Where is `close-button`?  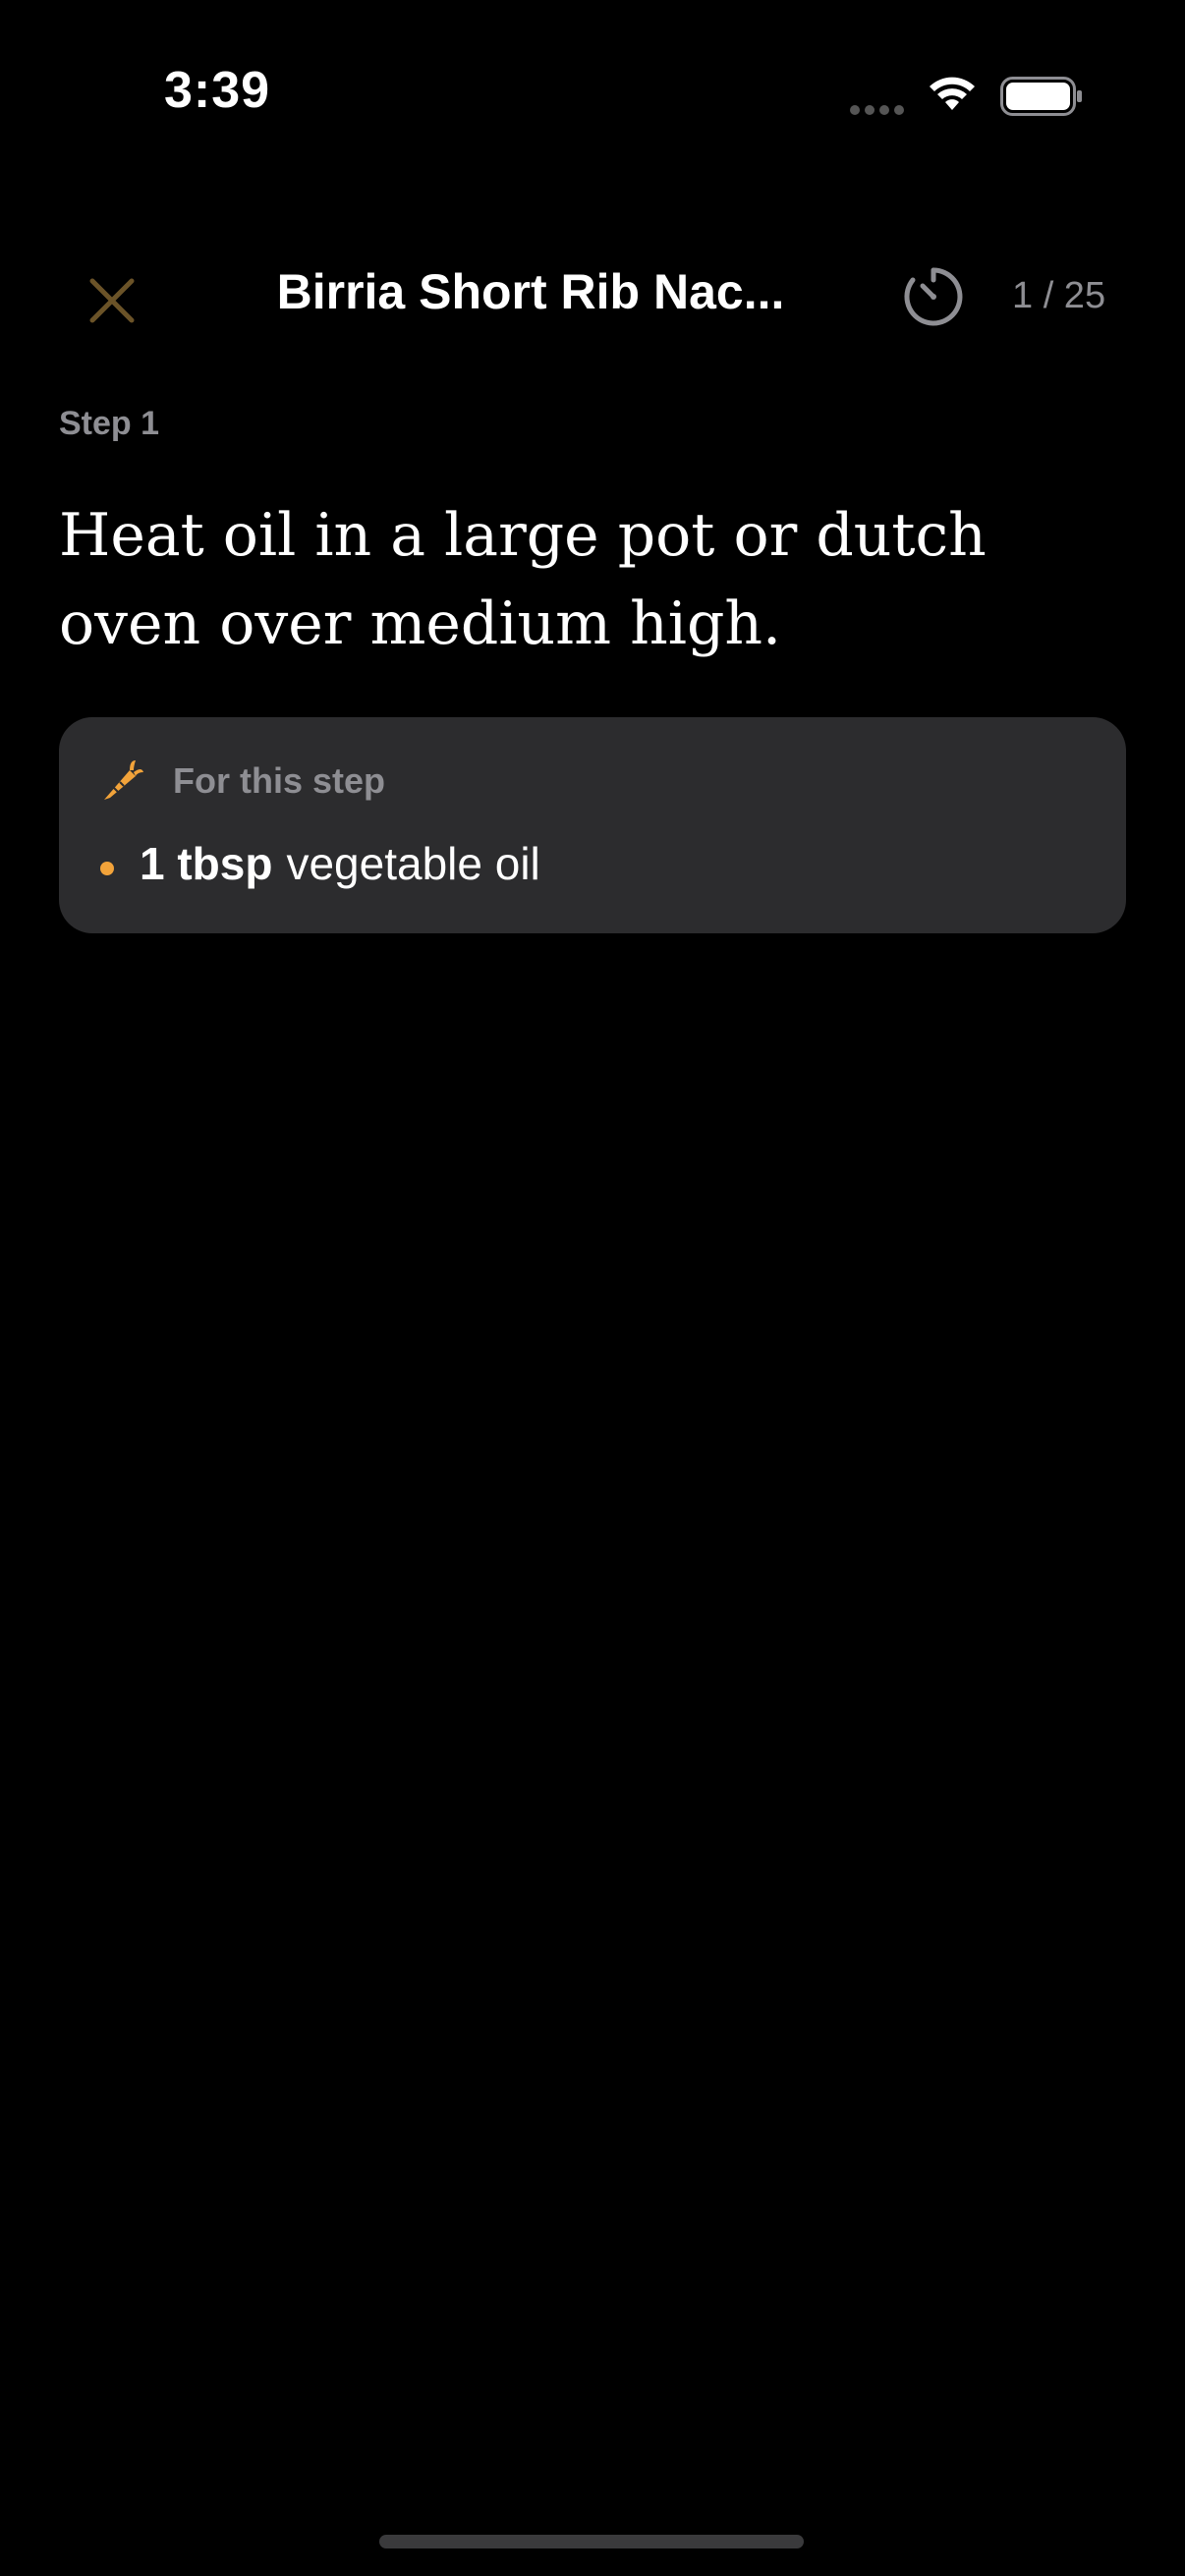 close-button is located at coordinates (112, 300).